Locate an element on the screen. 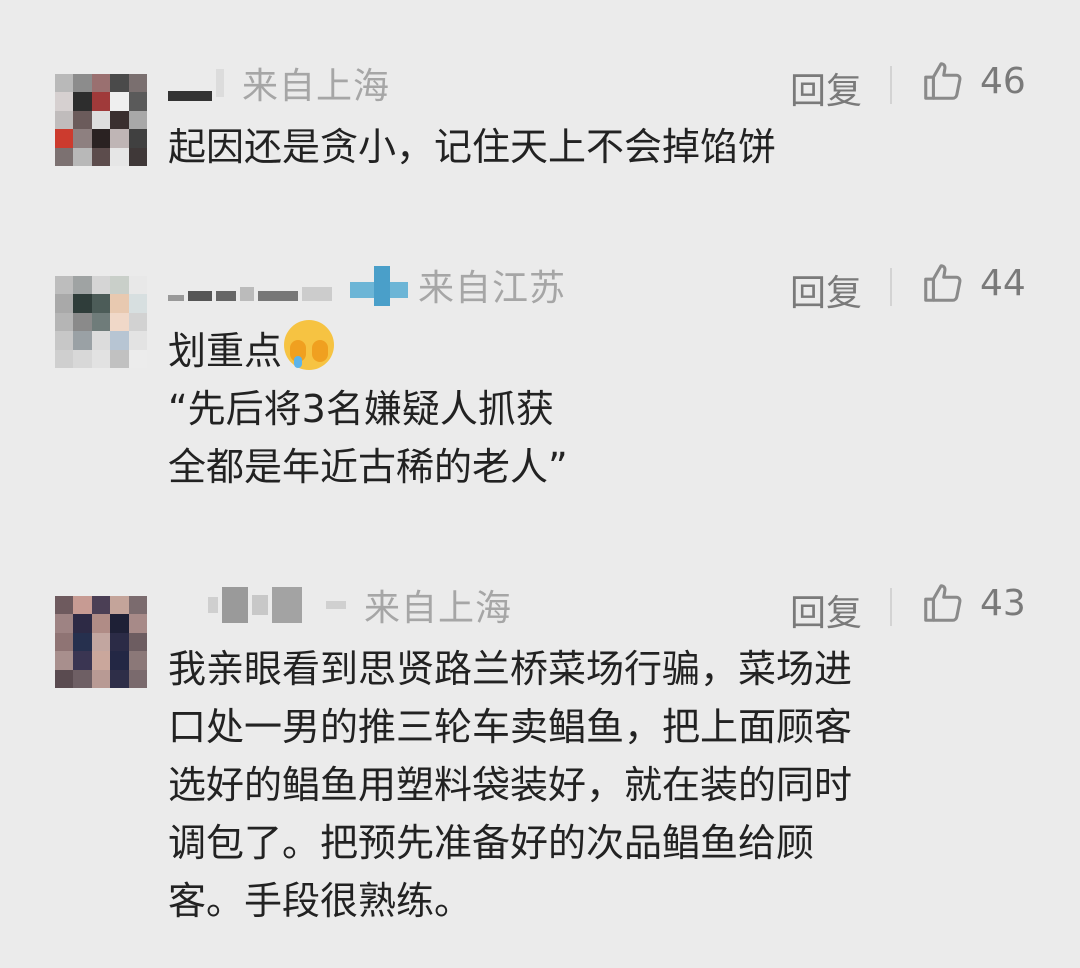 The image size is (1080, 968). like-button: 43 is located at coordinates (973, 603).